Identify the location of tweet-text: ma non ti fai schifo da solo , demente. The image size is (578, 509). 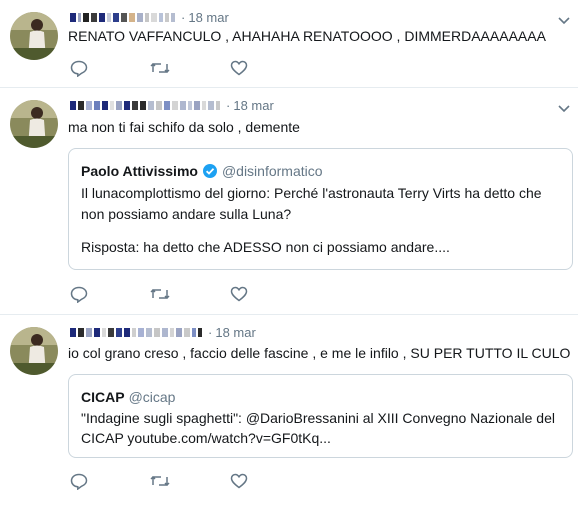
(184, 127).